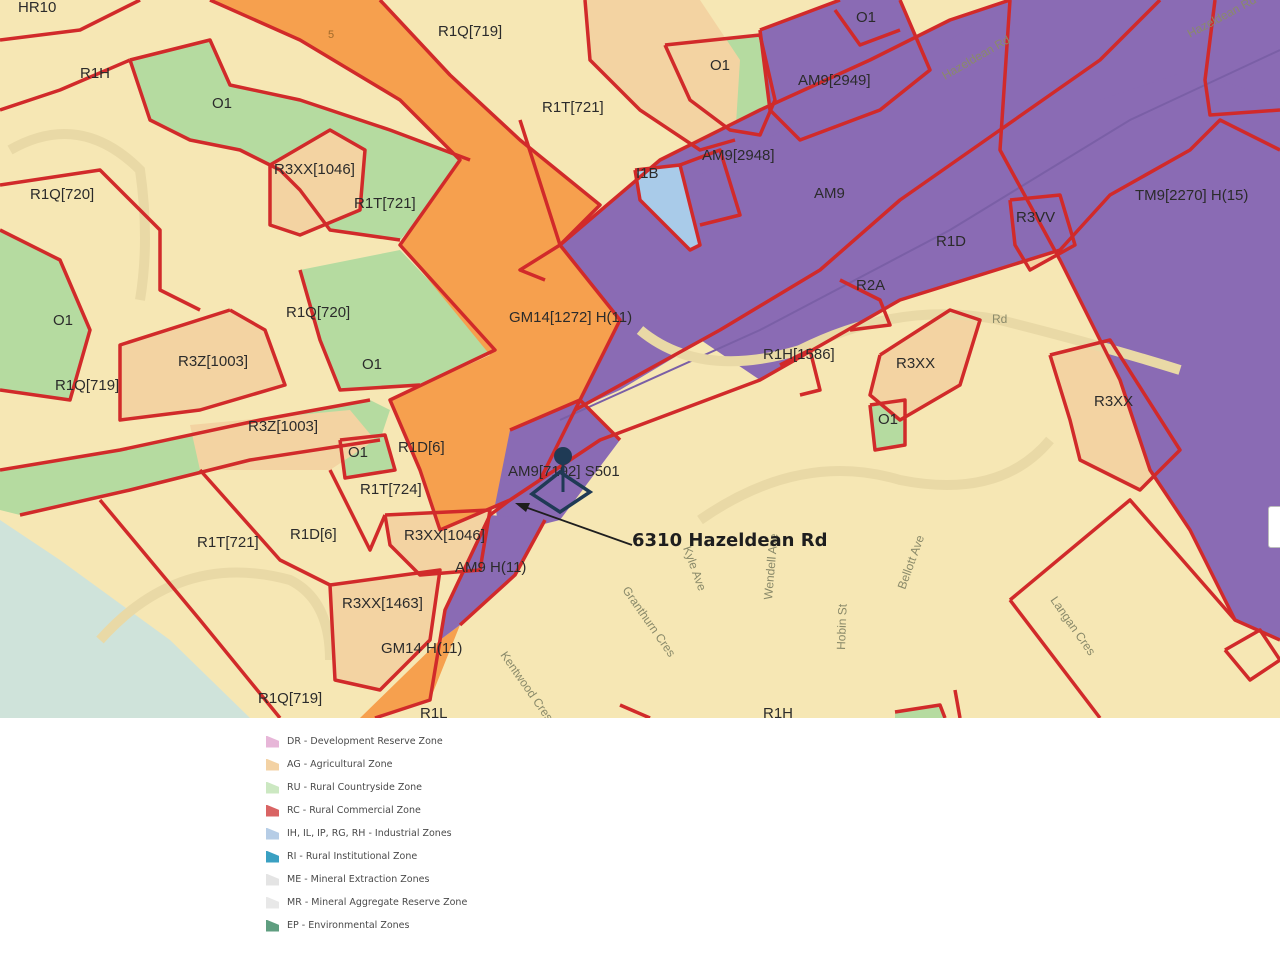 The width and height of the screenshot is (1280, 965). Describe the element at coordinates (355, 787) in the screenshot. I see `legend-label: RU - Rural Countryside Zone` at that location.